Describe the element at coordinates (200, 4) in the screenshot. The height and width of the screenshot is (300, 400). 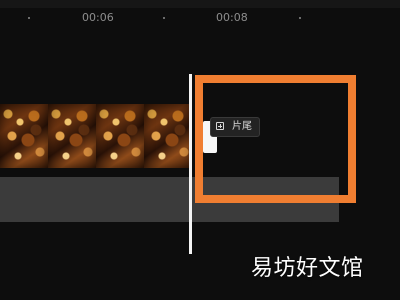
I see `top-strip` at that location.